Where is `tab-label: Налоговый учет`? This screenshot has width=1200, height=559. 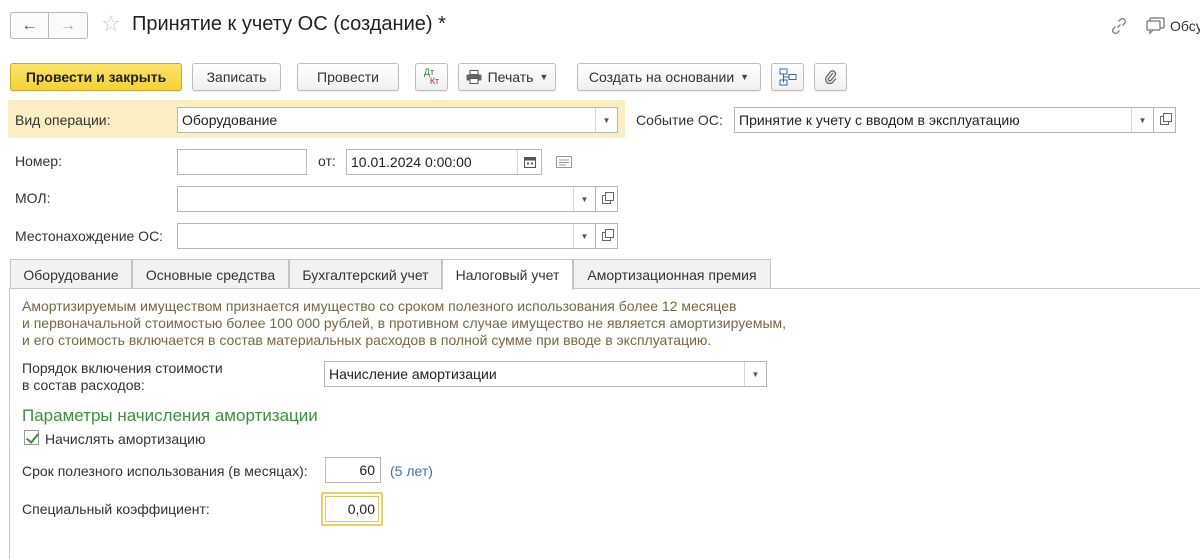
tab-label: Налоговый учет is located at coordinates (507, 275).